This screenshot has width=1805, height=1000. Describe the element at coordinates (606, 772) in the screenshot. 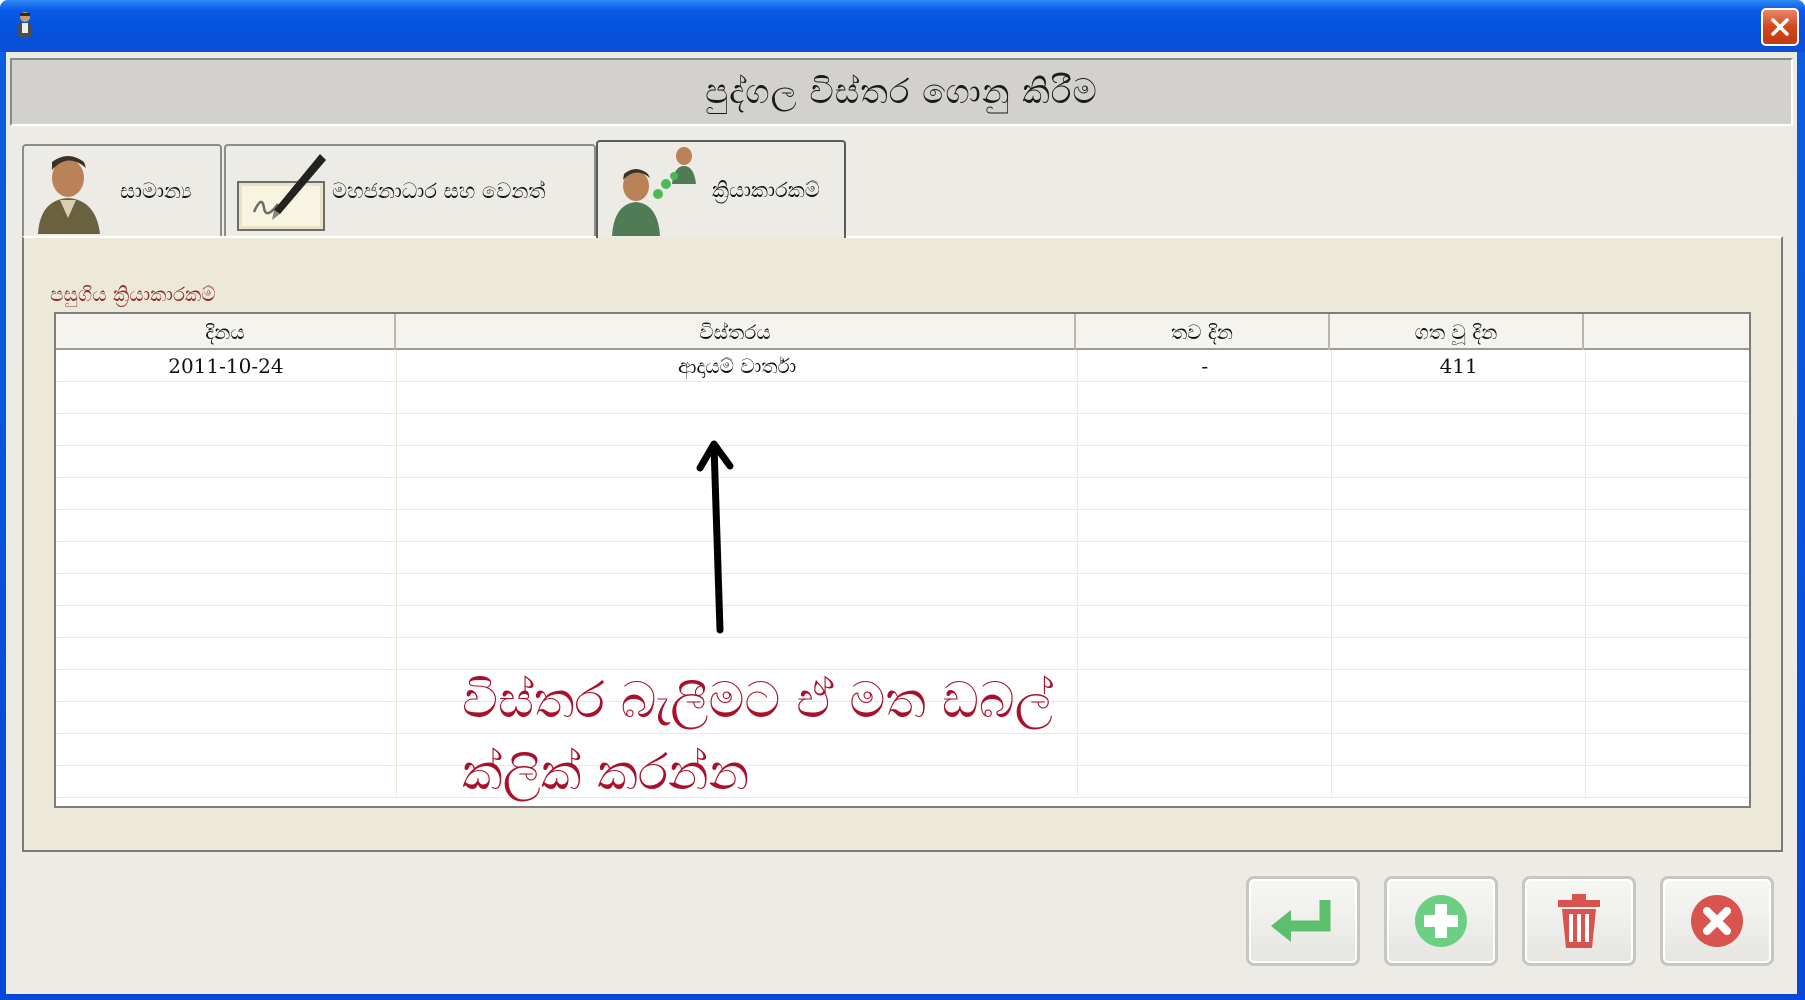

I see `annotation-line-2: ක්ලික් කරන්න` at that location.